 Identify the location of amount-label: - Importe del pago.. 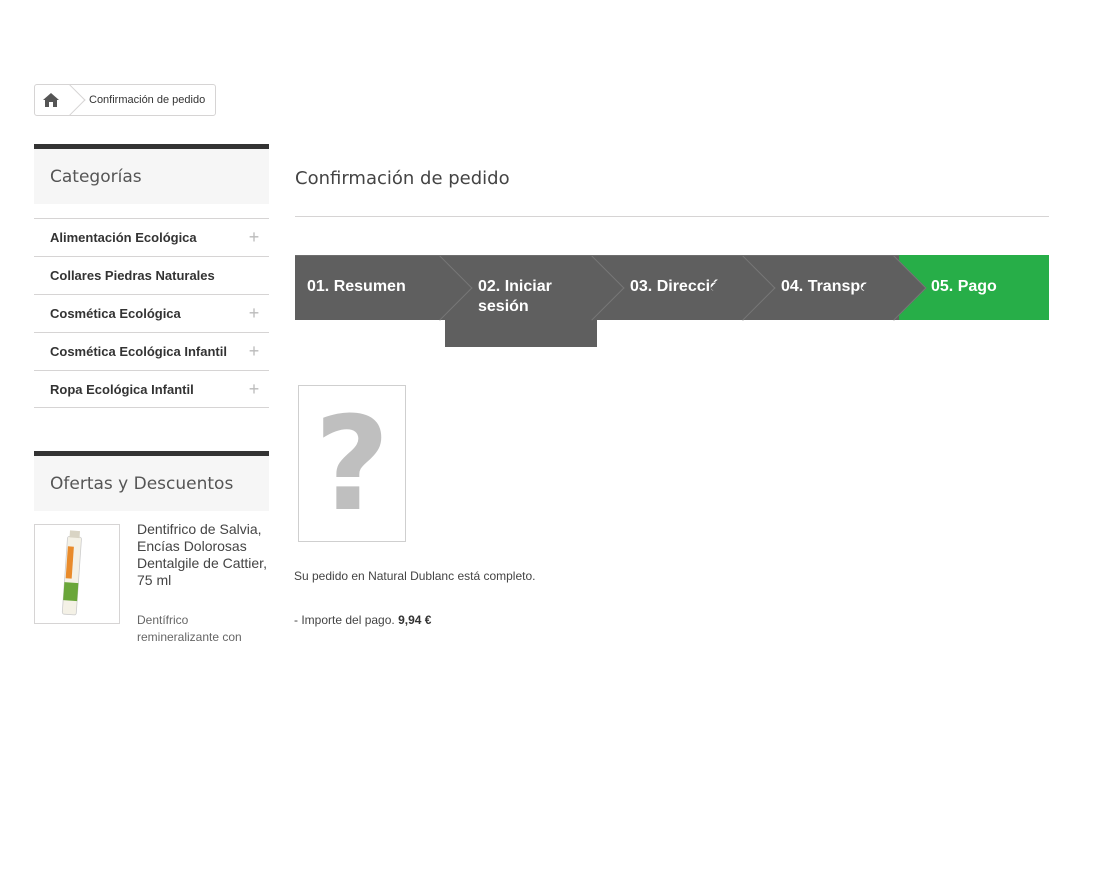
(344, 620).